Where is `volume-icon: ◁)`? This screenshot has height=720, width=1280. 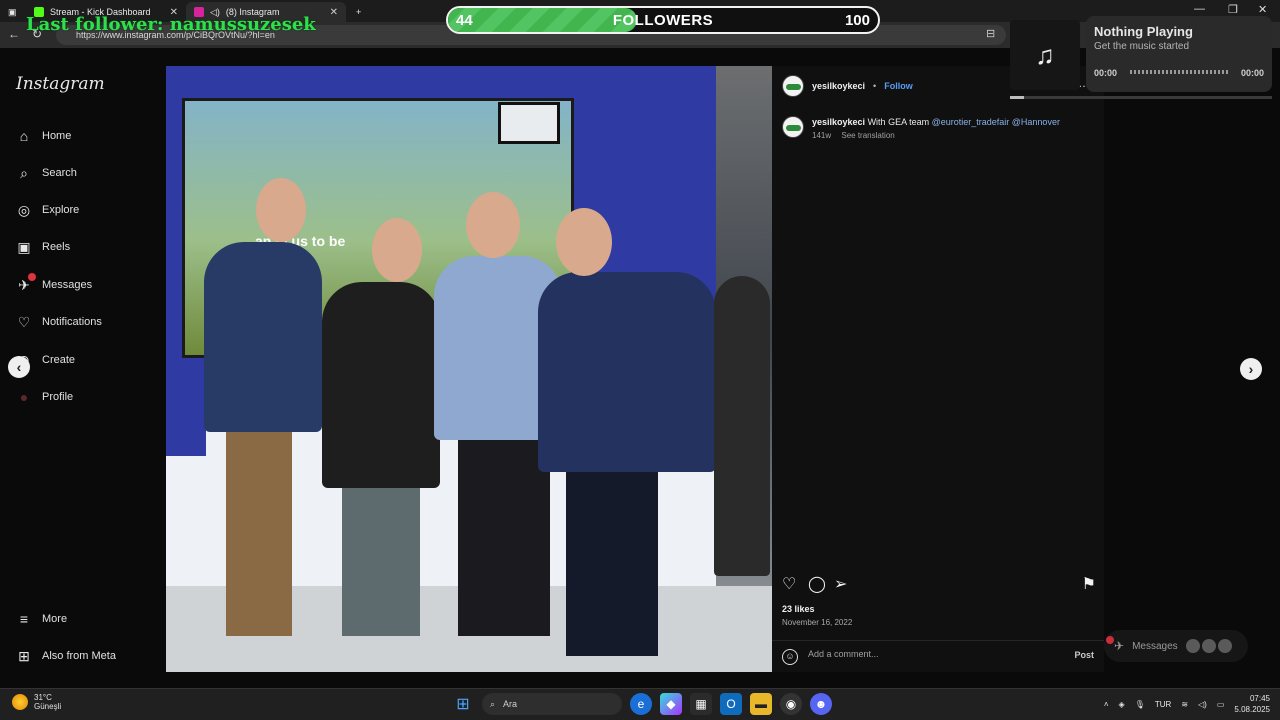
volume-icon: ◁) is located at coordinates (1202, 704).